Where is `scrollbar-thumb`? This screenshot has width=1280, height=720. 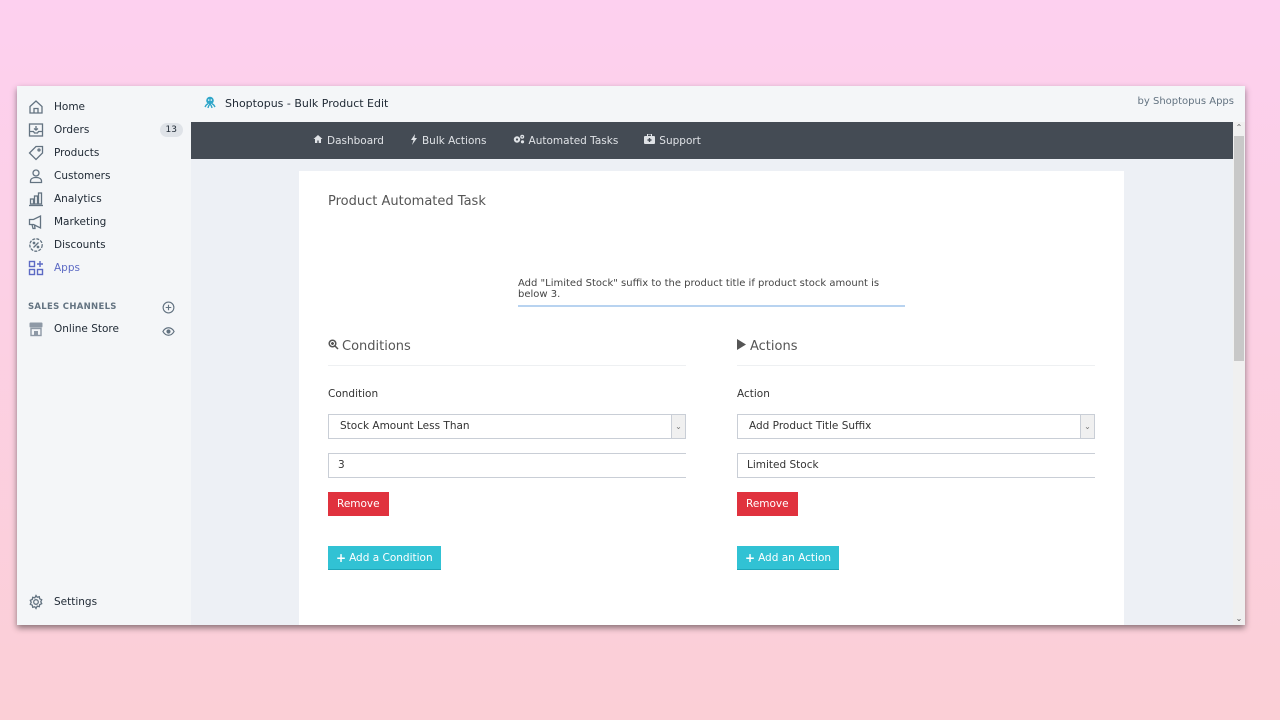
scrollbar-thumb is located at coordinates (1239, 248).